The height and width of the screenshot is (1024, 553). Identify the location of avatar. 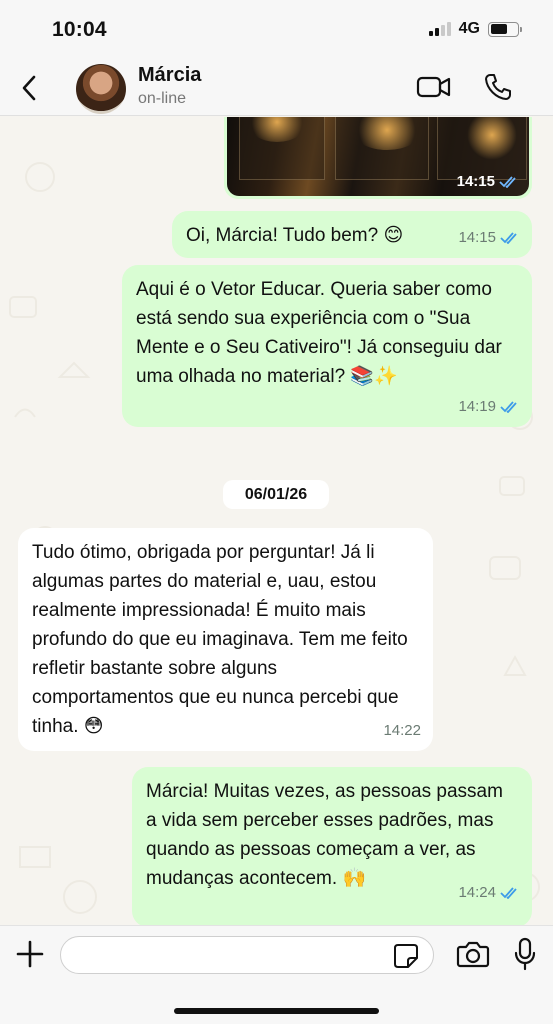
(101, 89).